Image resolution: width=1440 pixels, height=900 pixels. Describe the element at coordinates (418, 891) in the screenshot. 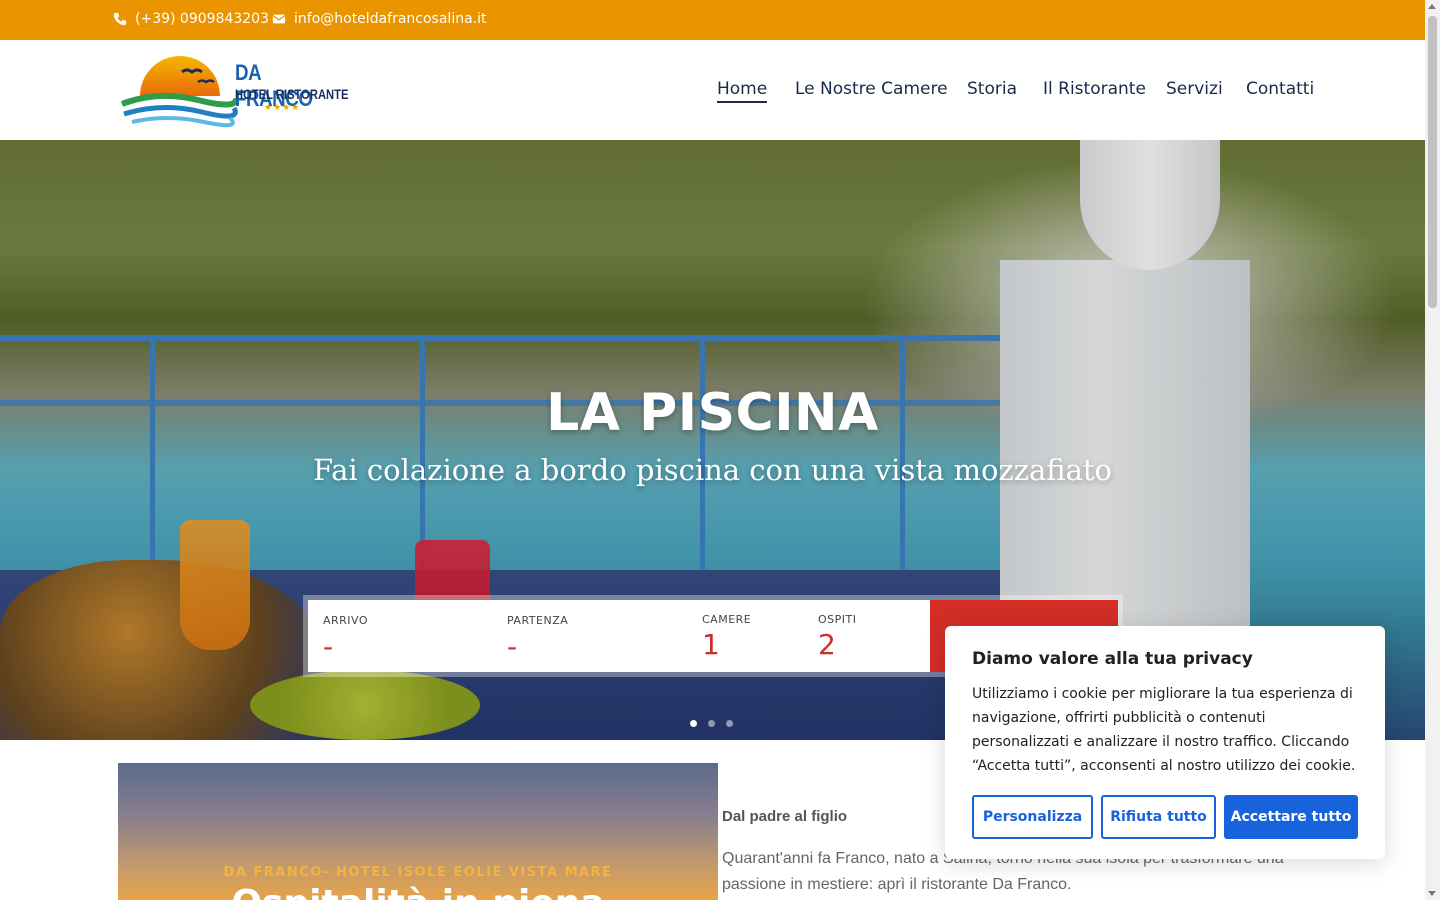

I see `promo-headline: Ospitalità in piena` at that location.